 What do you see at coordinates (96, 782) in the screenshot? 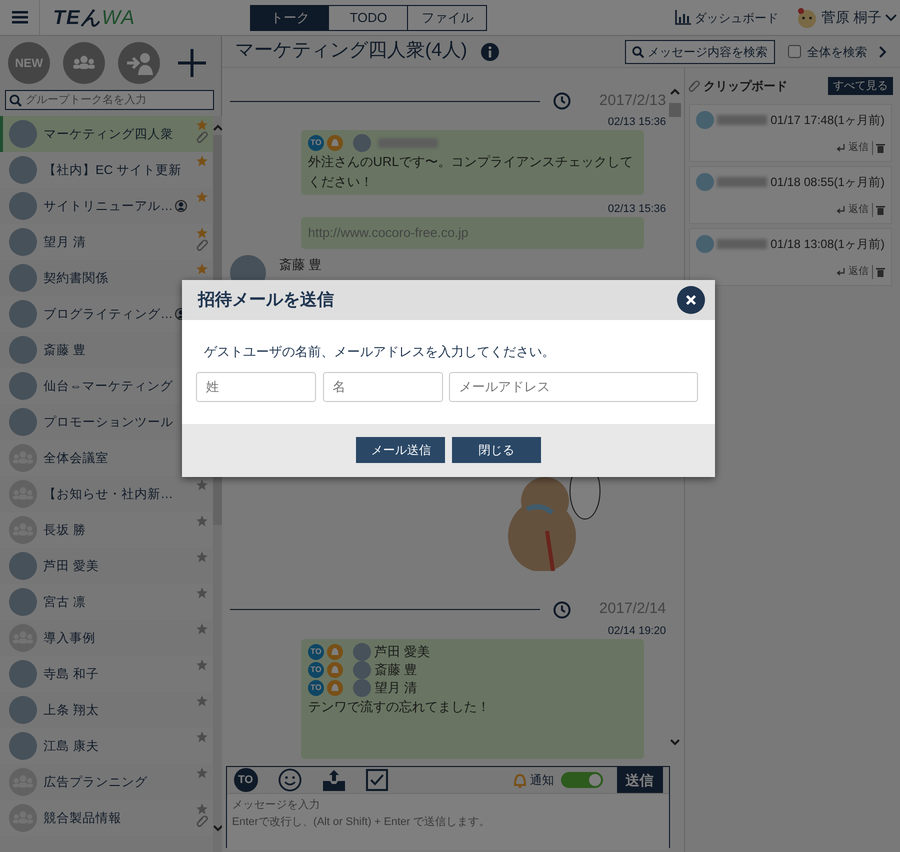
I see `chat-name: 広告プランニング` at bounding box center [96, 782].